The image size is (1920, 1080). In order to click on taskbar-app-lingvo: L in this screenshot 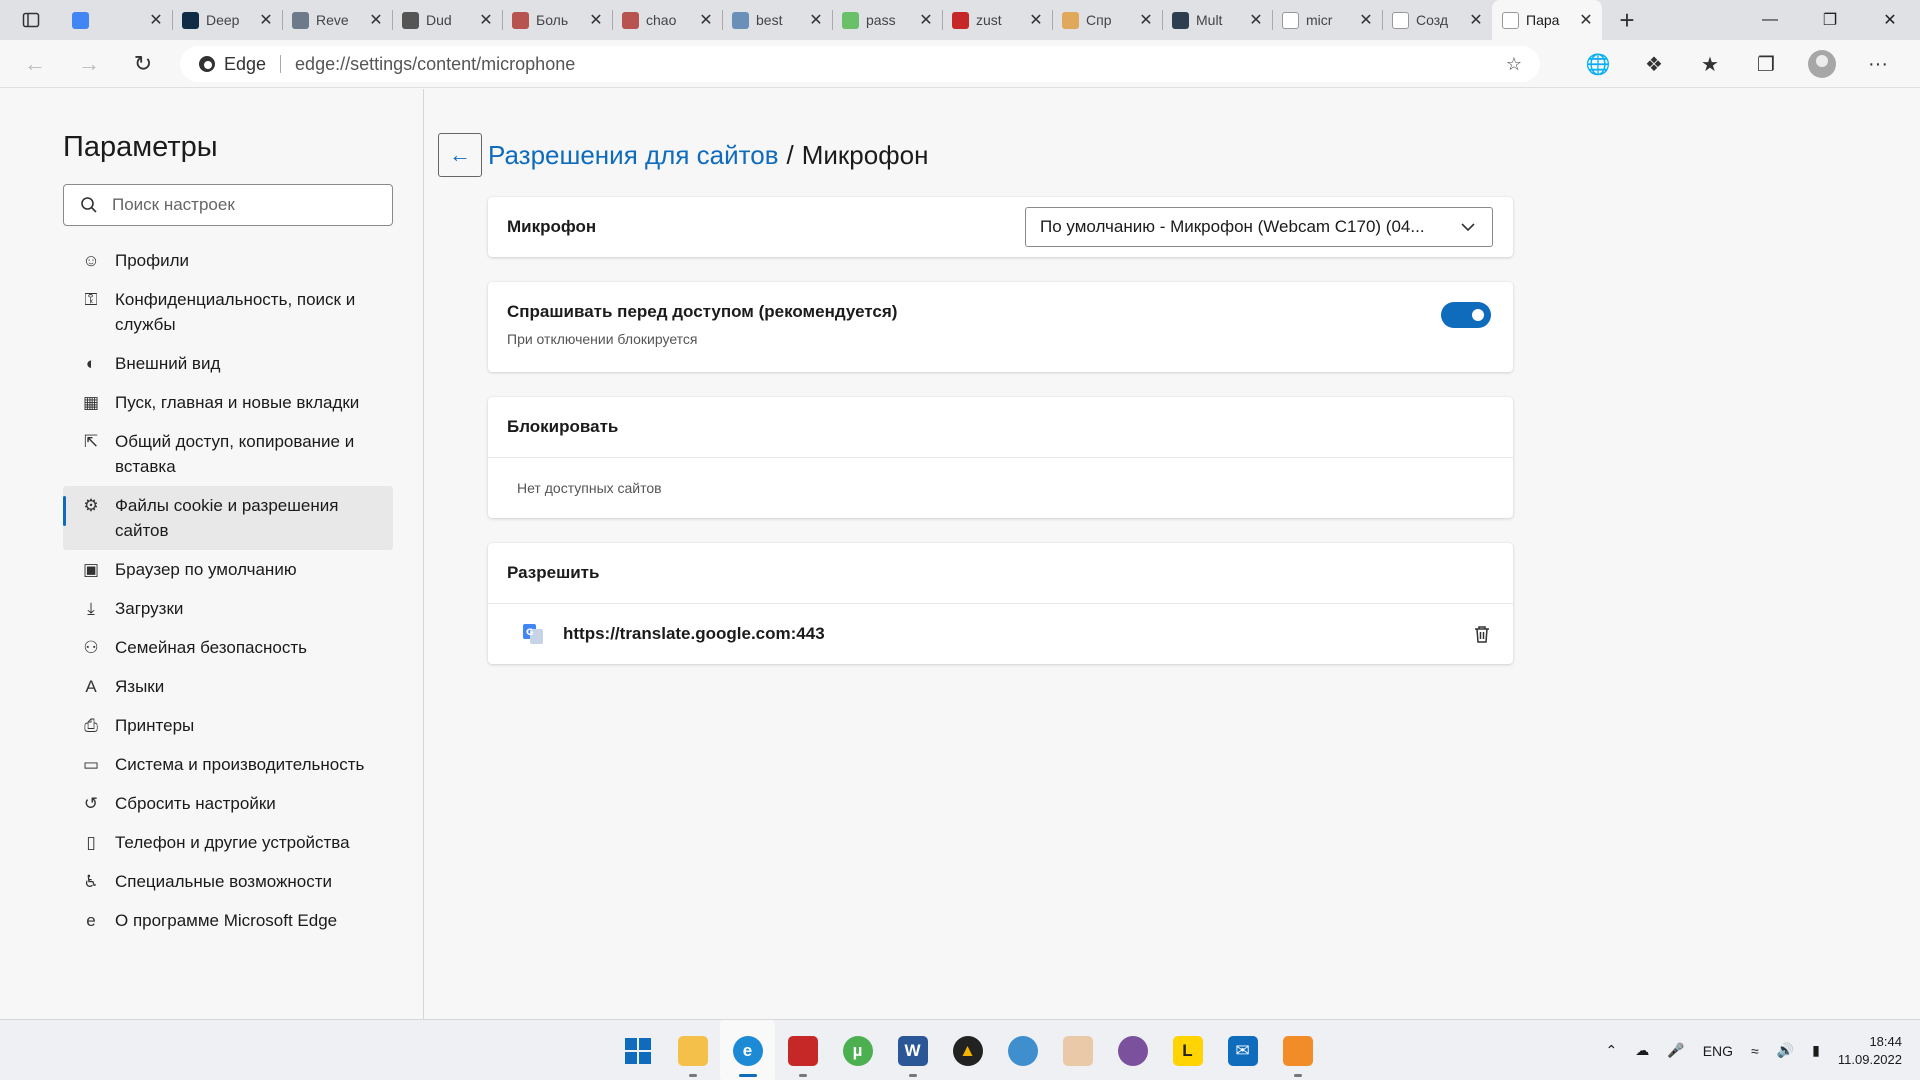, I will do `click(1187, 1050)`.